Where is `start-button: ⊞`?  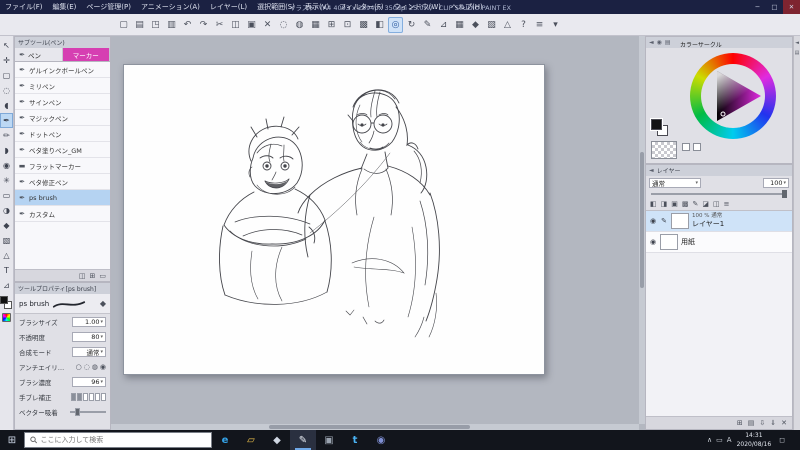
start-button: ⊞ is located at coordinates (12, 440).